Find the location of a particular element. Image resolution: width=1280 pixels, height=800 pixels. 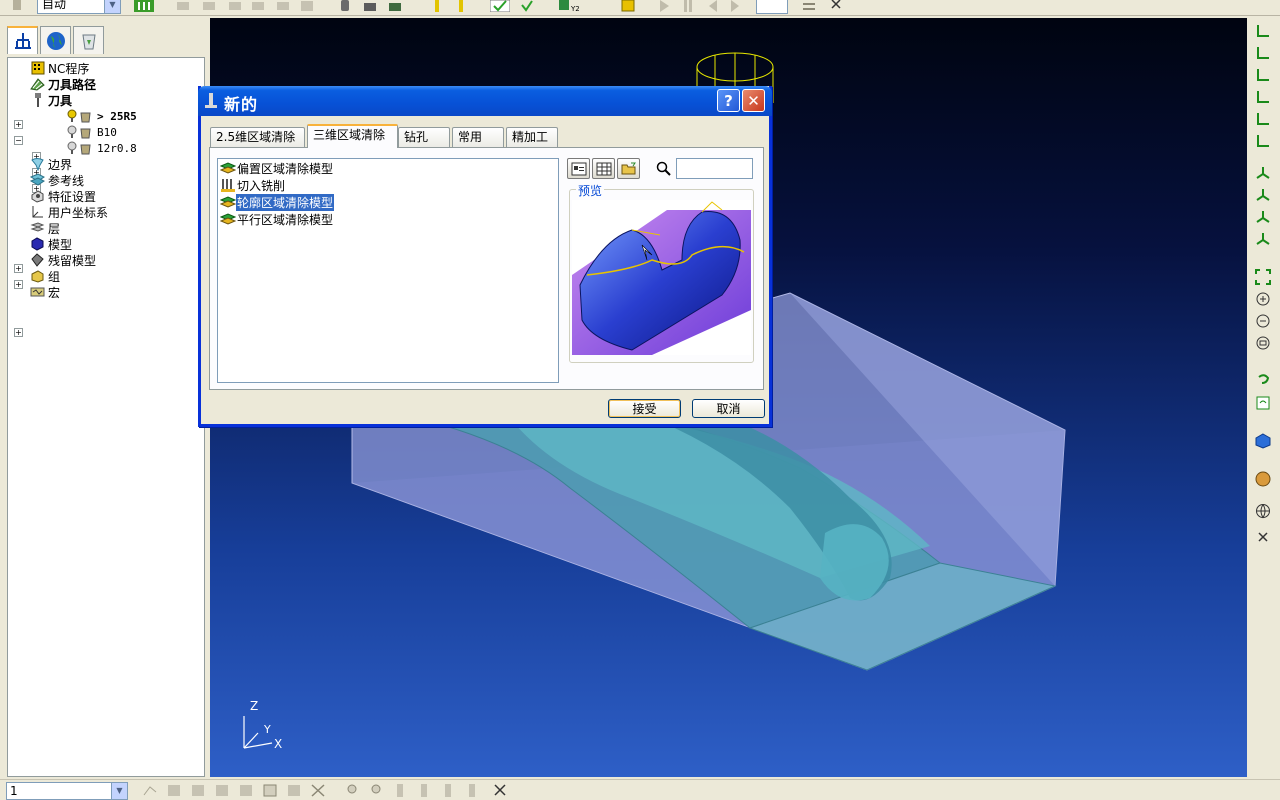

tree-item-models: 模型 is located at coordinates (51, 244).